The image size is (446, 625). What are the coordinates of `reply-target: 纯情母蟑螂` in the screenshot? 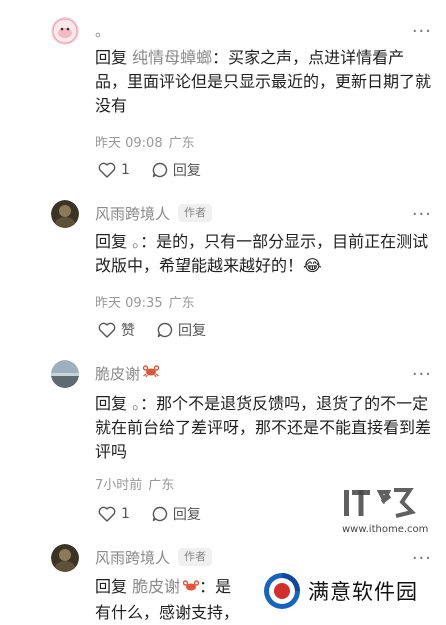 It's located at (172, 57).